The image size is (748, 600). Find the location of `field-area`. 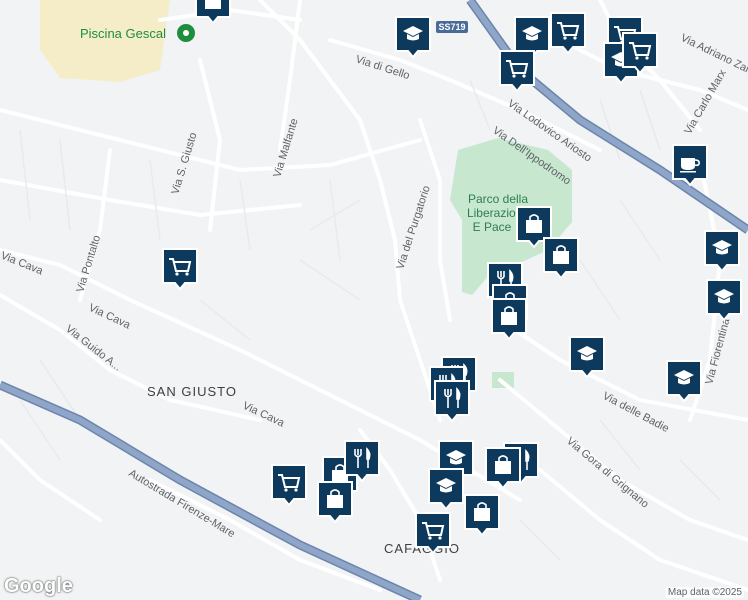

field-area is located at coordinates (105, 41).